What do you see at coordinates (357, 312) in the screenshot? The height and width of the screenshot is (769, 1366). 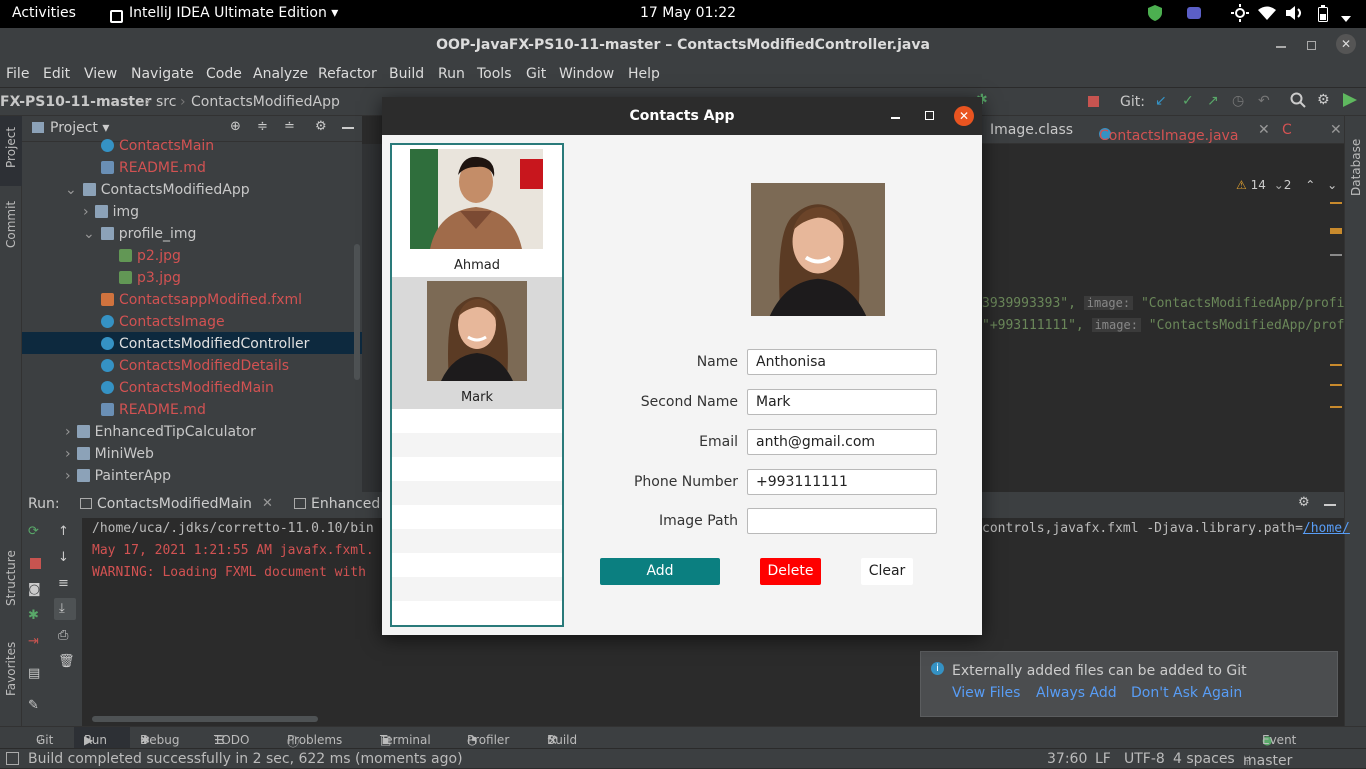 I see `project-scrollbar` at bounding box center [357, 312].